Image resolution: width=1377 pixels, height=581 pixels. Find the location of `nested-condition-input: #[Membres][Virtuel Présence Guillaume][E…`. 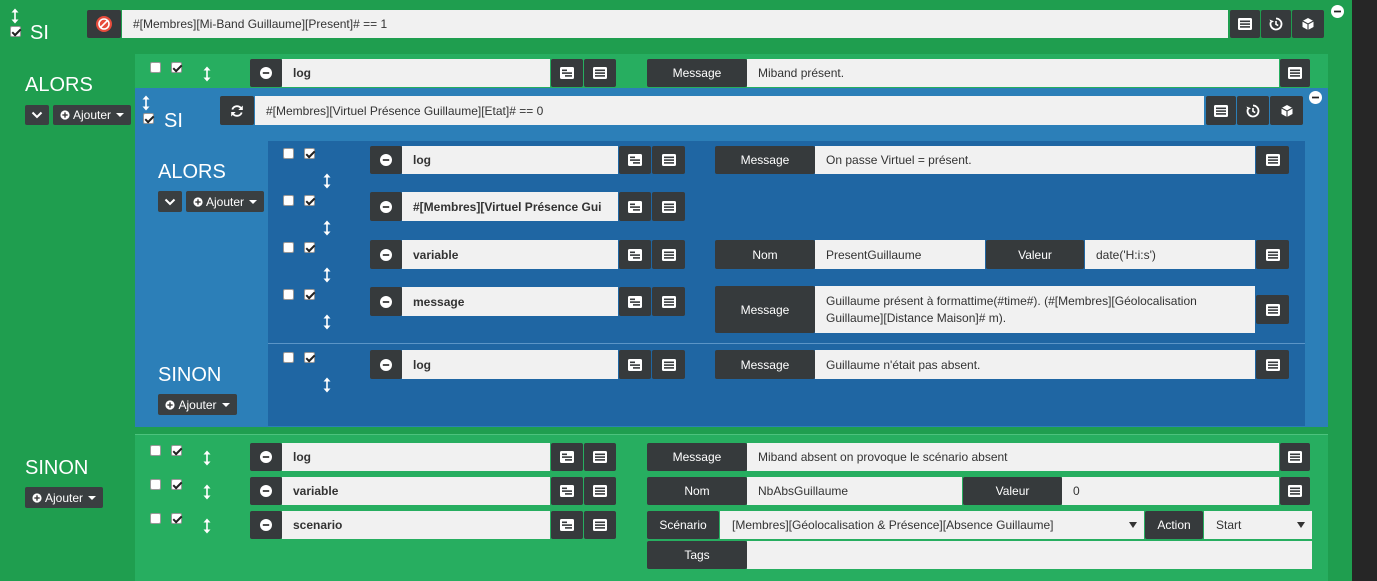

nested-condition-input: #[Membres][Virtuel Présence Guillaume][E… is located at coordinates (729, 110).